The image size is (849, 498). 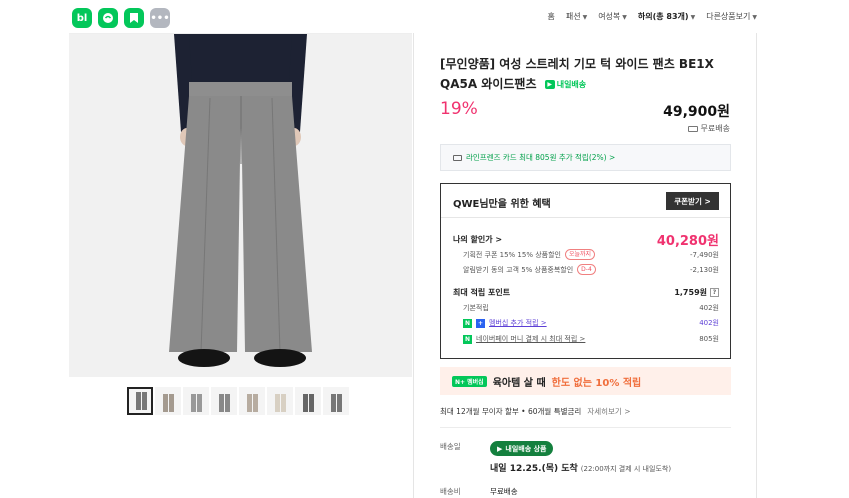 I want to click on promo-highlight: 한도 없는 10% 적립, so click(x=596, y=383).